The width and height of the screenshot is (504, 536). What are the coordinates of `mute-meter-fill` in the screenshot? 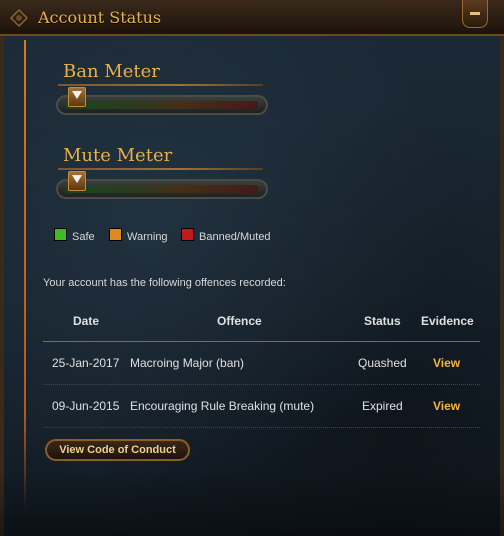 It's located at (162, 189).